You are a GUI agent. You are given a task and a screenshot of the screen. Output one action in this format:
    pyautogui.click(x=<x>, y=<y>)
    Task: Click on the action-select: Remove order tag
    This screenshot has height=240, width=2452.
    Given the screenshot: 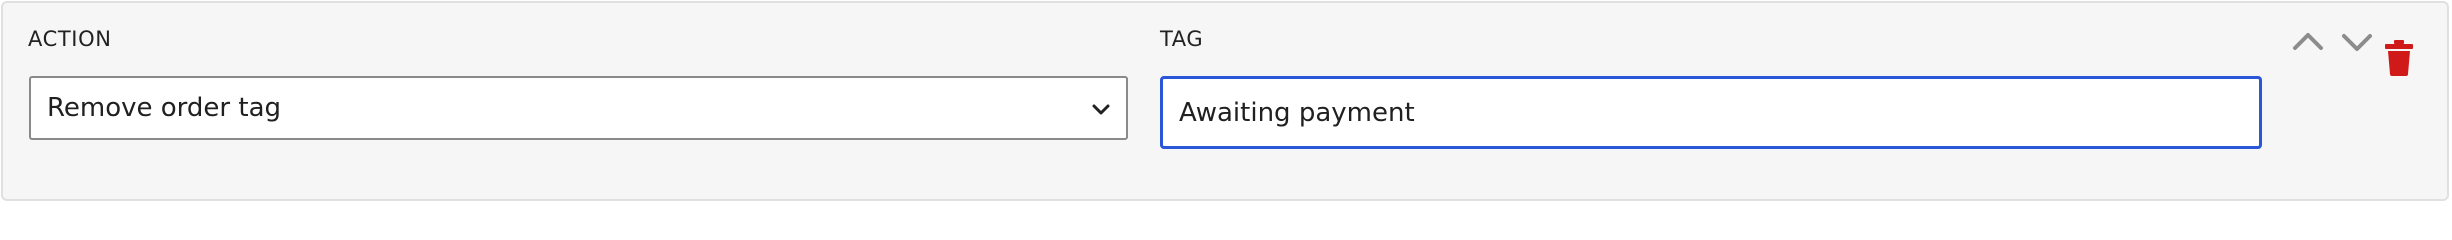 What is the action you would take?
    pyautogui.click(x=578, y=108)
    